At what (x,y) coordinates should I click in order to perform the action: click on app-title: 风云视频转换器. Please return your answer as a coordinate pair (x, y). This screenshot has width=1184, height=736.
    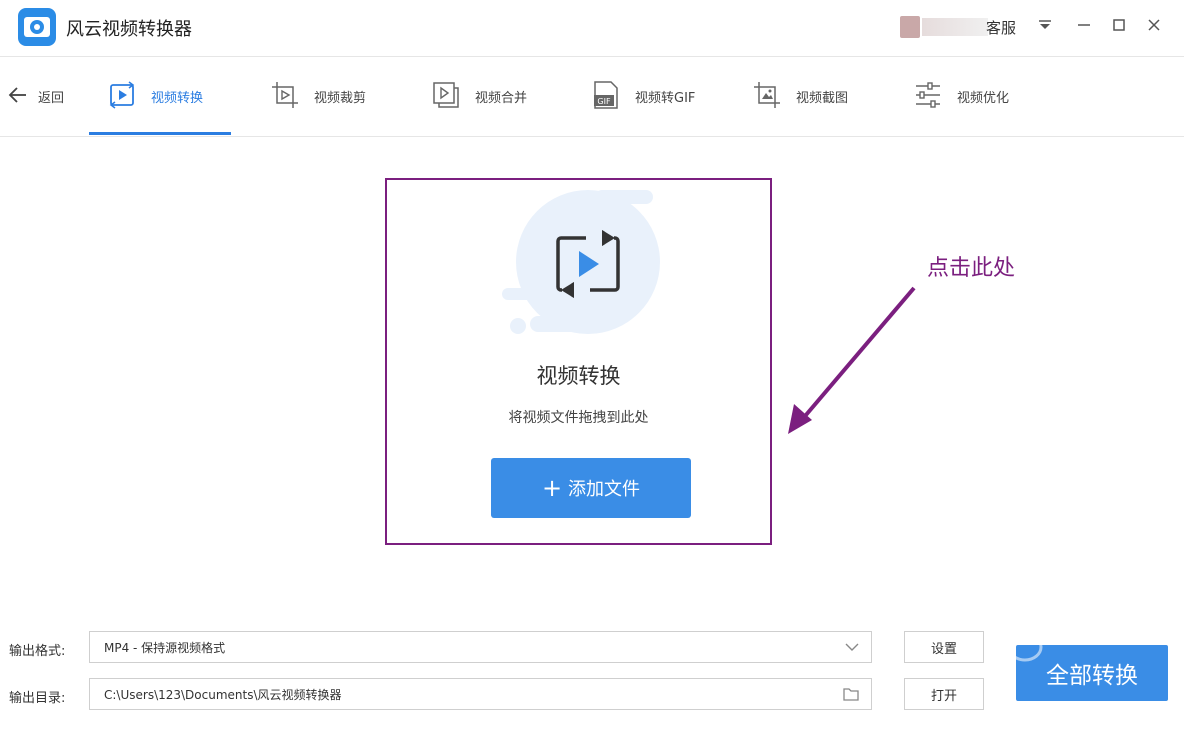
    Looking at the image, I should click on (129, 29).